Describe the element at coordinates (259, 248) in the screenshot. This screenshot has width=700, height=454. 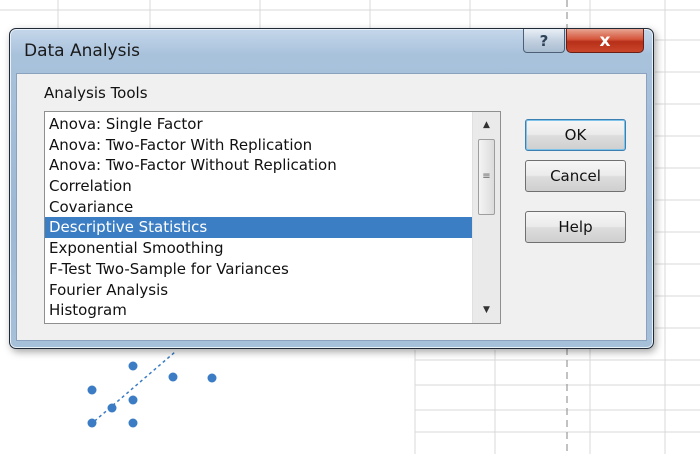
I see `list-item: Exponential Smoothing` at that location.